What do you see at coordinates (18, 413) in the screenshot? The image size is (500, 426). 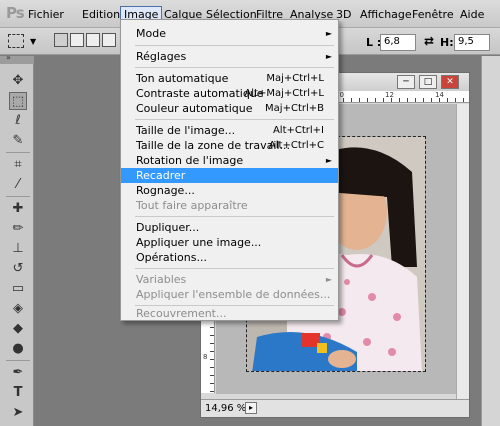 I see `path-select-tool-icon: ➤` at bounding box center [18, 413].